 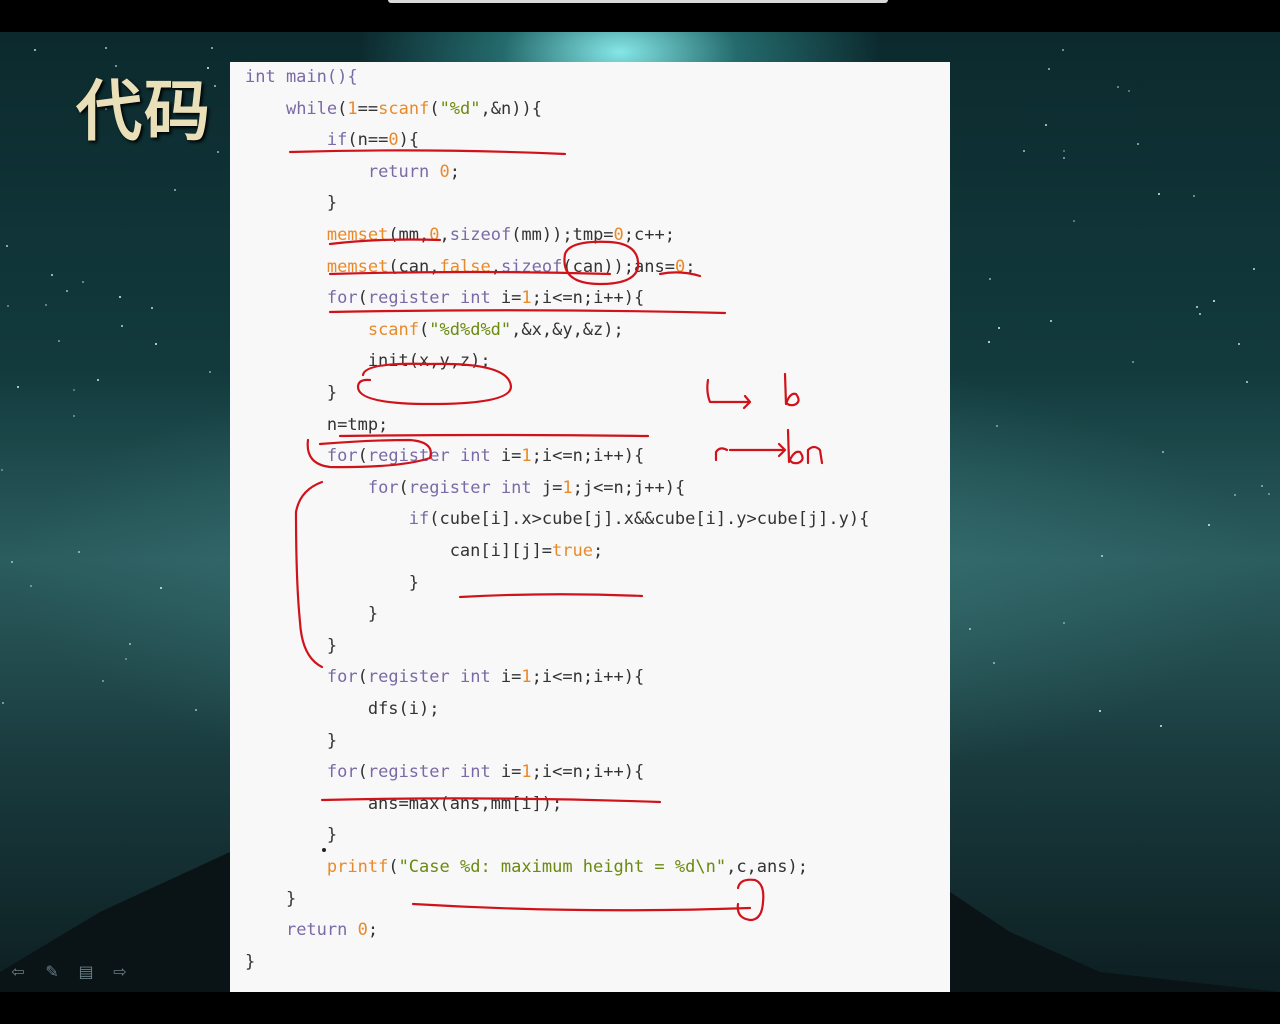 I want to click on ink-b-letter, so click(x=791, y=389).